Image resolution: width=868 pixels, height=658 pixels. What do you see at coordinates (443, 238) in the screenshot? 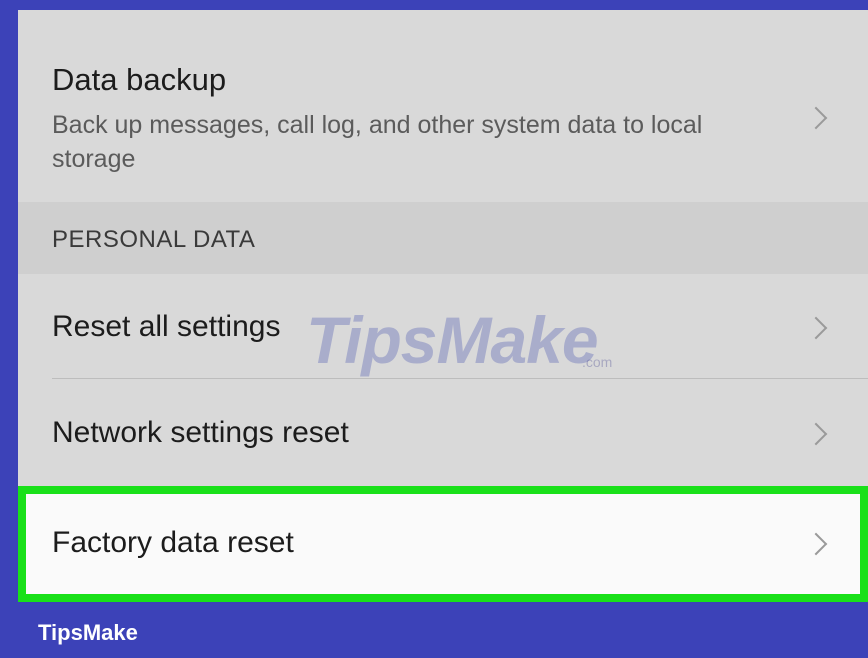
I see `section-header-personal-data: PERSONAL DATA` at bounding box center [443, 238].